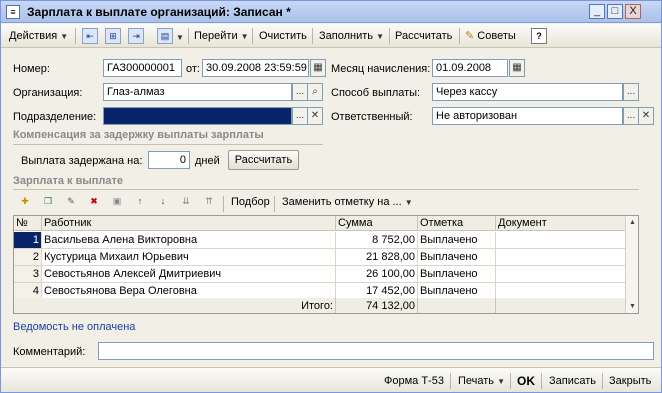  Describe the element at coordinates (142, 68) in the screenshot. I see `number-field: ГАЗ00000001` at that location.